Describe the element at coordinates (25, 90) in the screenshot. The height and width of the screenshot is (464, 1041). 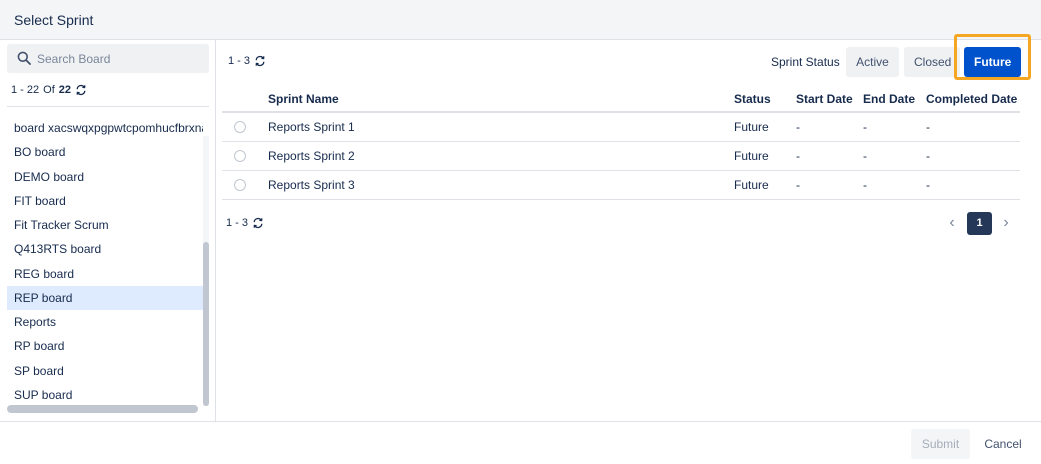
I see `board-count-range: 1 - 22` at that location.